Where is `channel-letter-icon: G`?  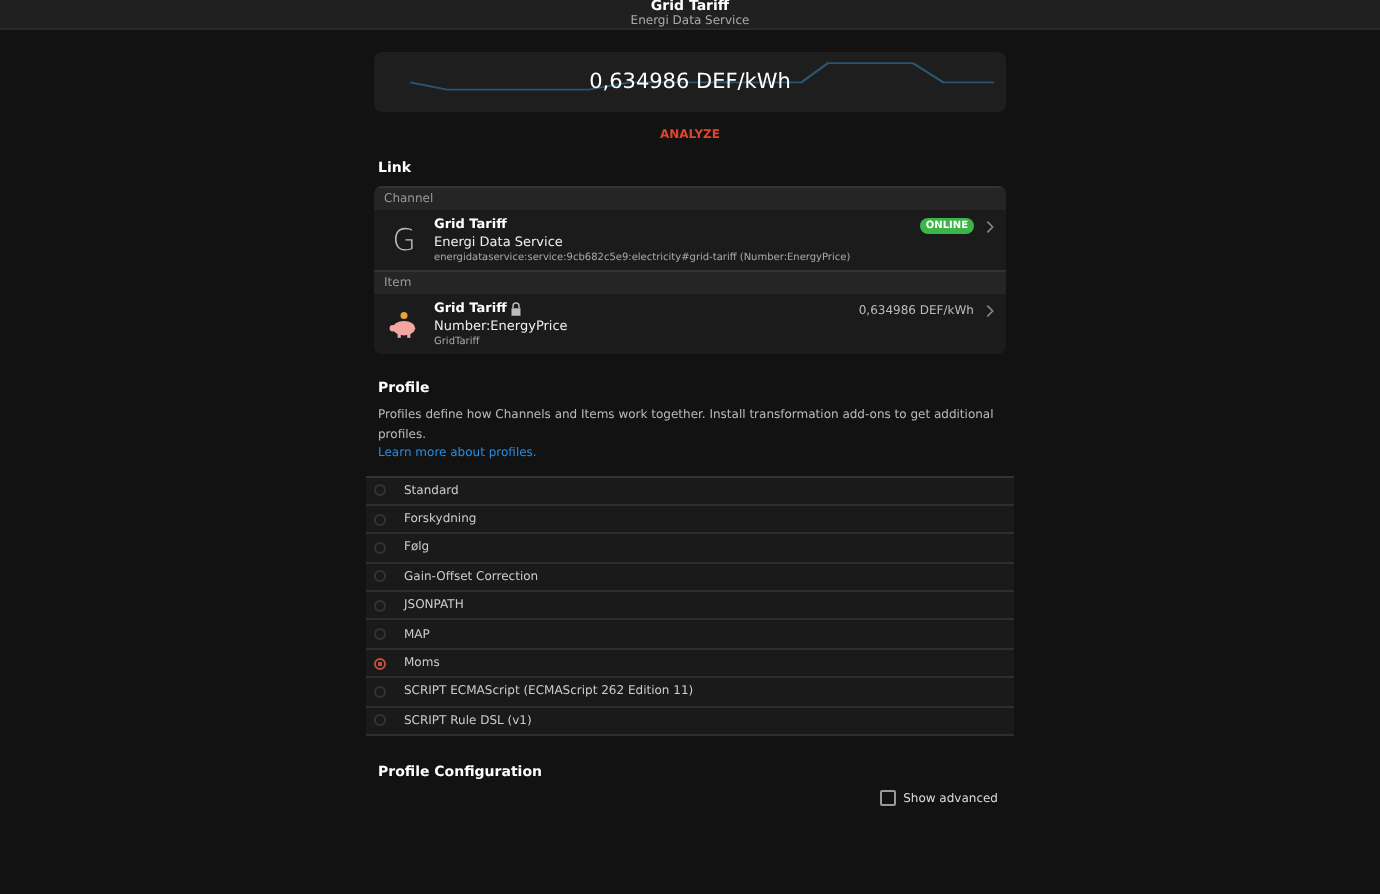
channel-letter-icon: G is located at coordinates (404, 240).